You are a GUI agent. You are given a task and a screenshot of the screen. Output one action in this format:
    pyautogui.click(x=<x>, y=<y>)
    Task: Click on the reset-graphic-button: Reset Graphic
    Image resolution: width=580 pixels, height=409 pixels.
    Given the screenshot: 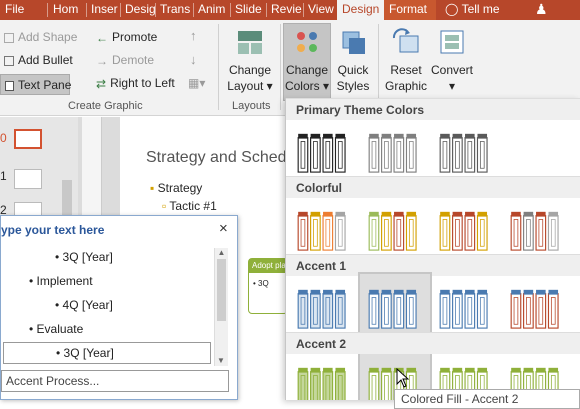 What is the action you would take?
    pyautogui.click(x=406, y=63)
    